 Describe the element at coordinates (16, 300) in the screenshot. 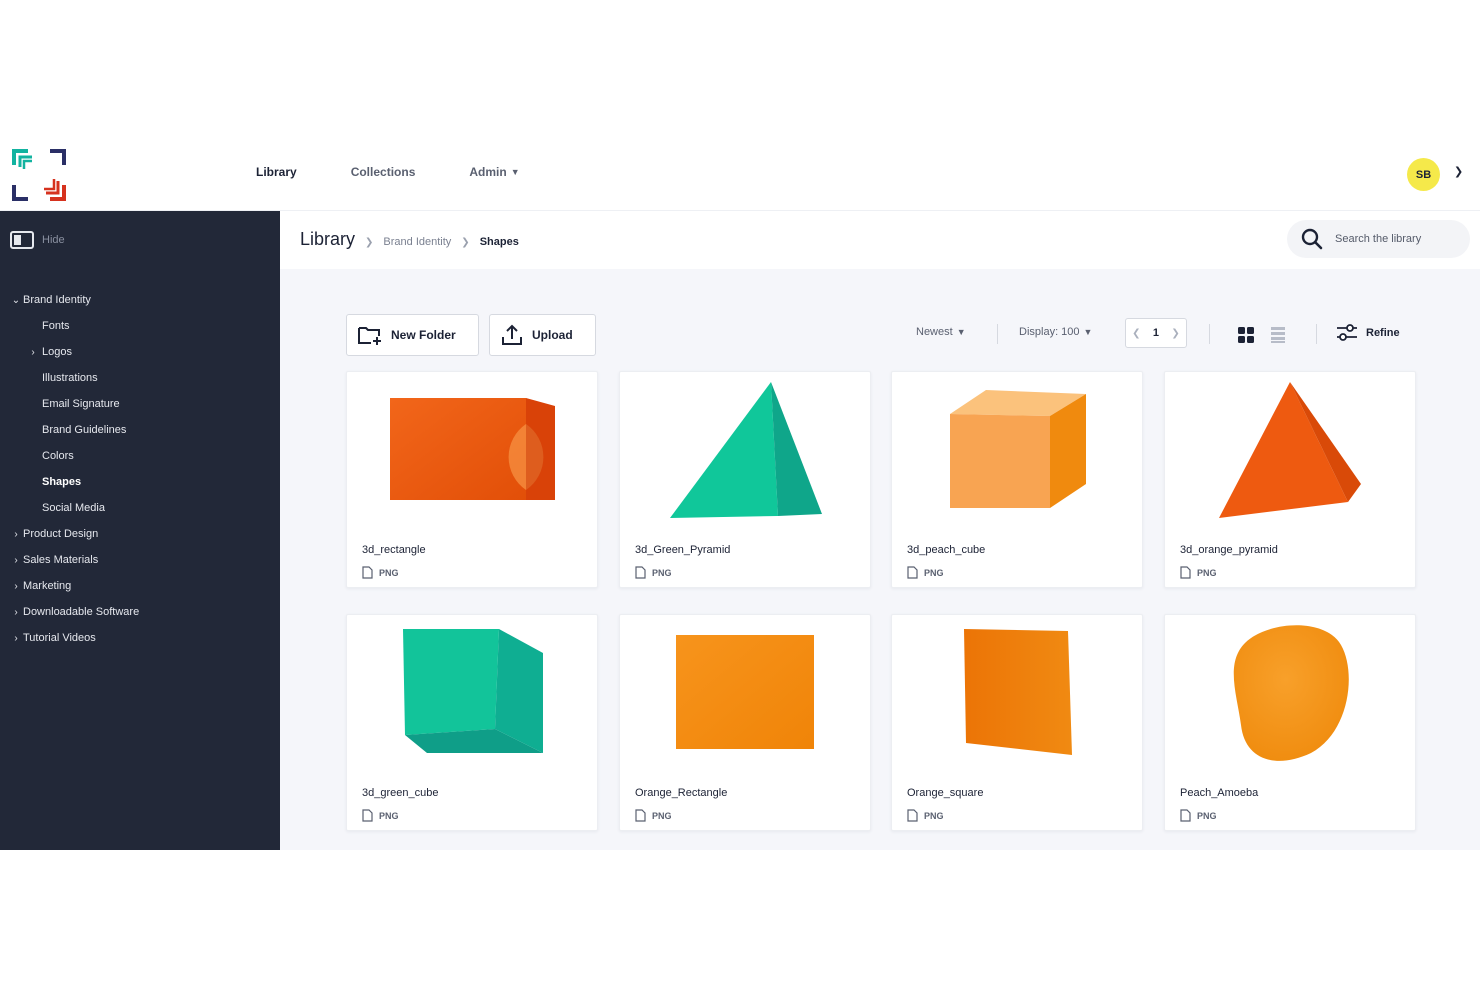

I see `chevron-down-icon: ⌄` at that location.